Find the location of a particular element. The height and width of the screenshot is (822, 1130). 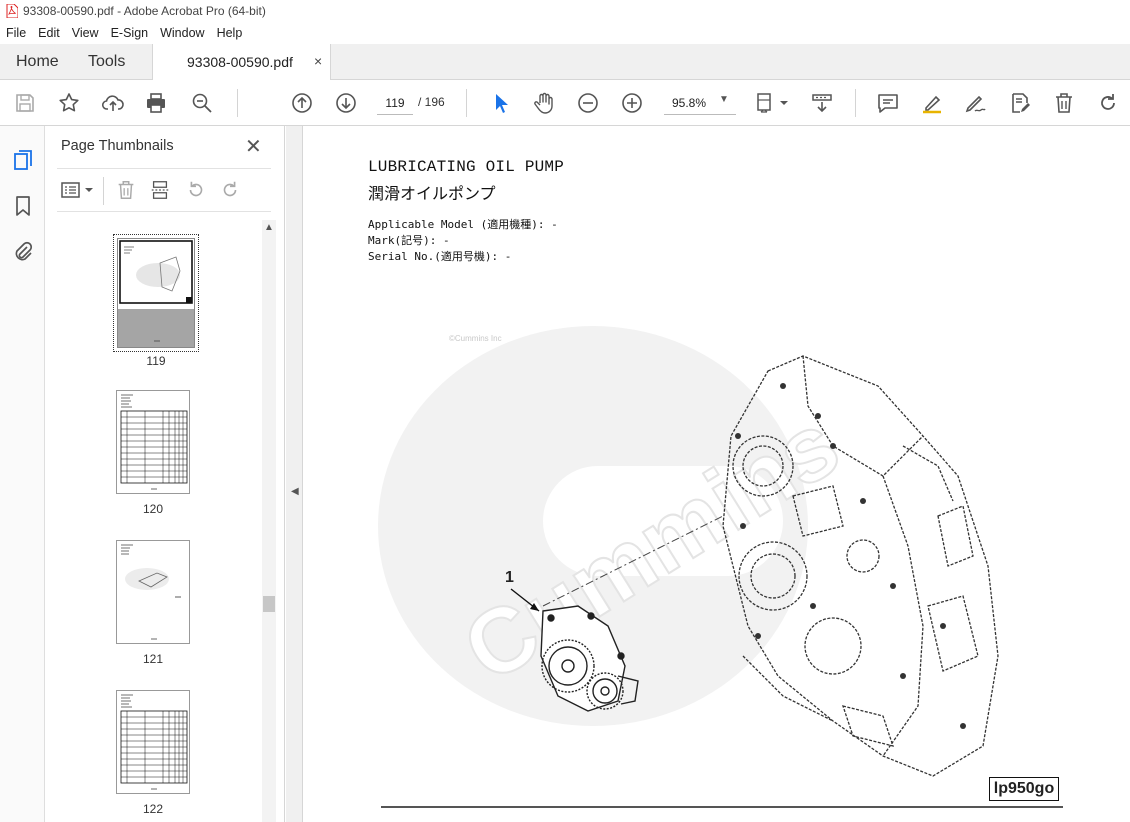

chevron-down-icon: ▼ is located at coordinates (724, 99).